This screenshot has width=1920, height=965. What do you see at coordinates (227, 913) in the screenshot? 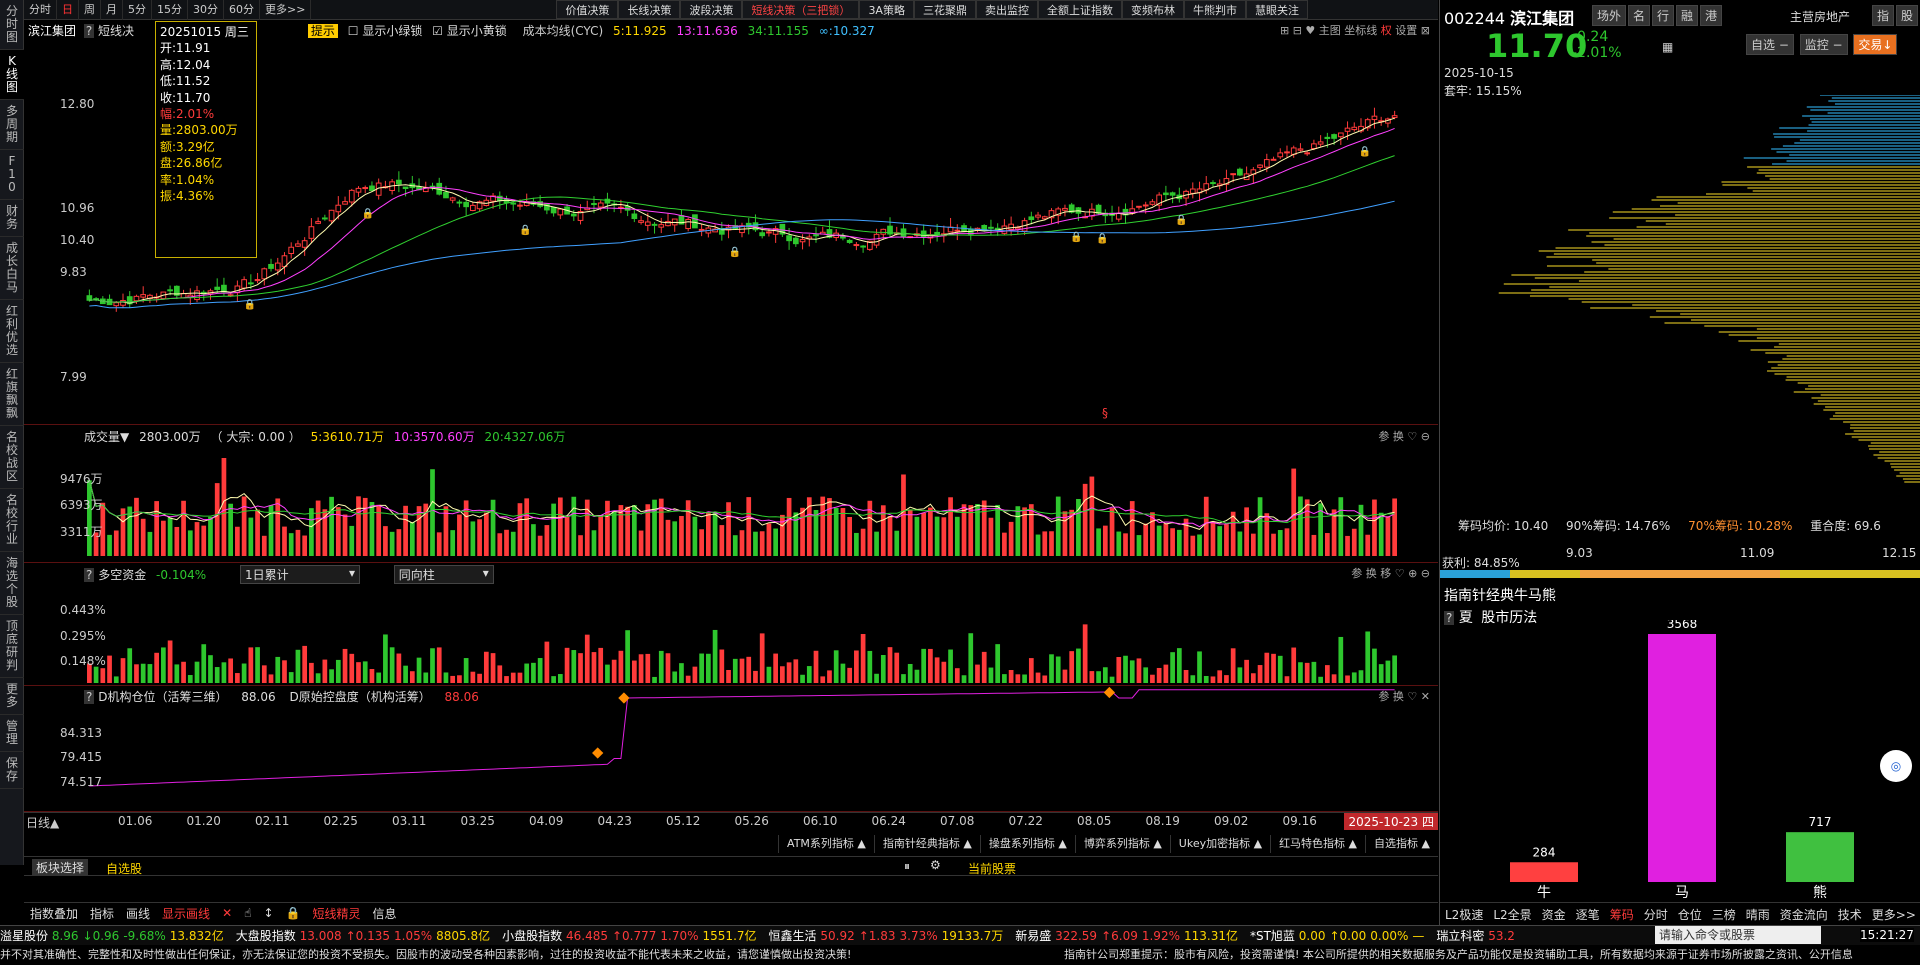
I see `bottom-tool: ✕` at bounding box center [227, 913].